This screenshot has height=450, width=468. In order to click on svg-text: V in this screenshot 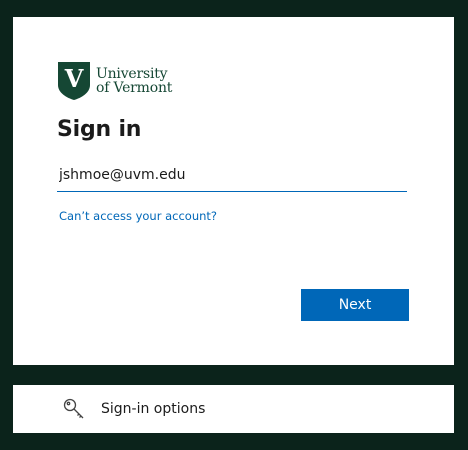, I will do `click(74, 78)`.